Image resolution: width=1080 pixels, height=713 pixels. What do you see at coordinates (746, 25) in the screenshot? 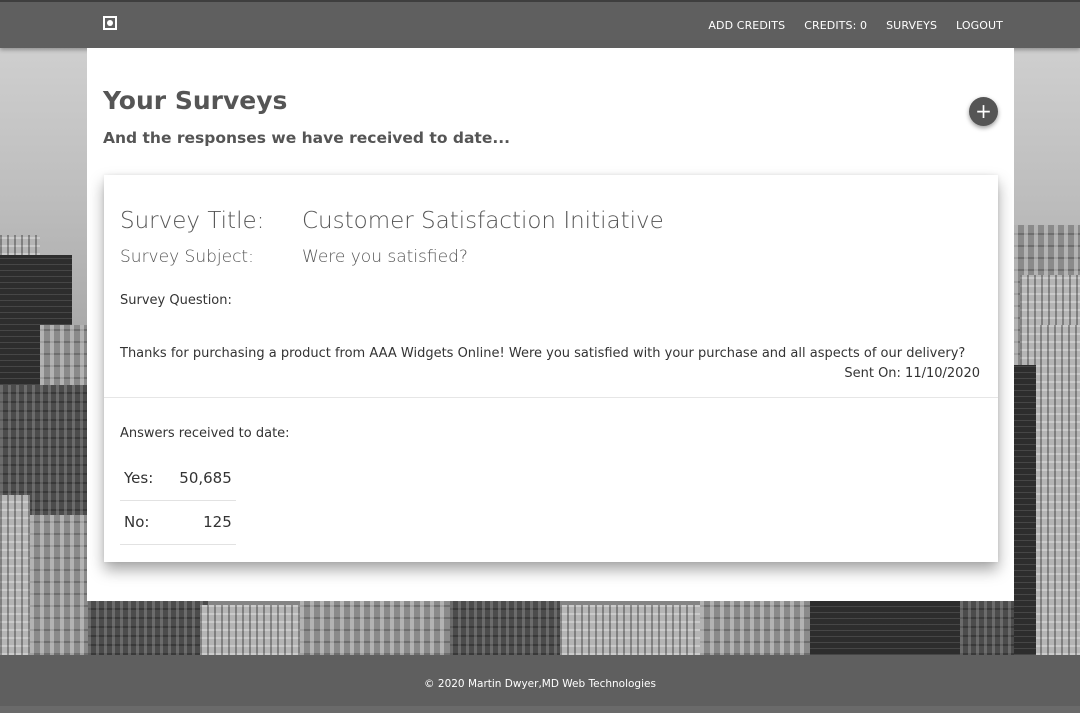
I see `add-credits-link: ADD CREDITS` at bounding box center [746, 25].